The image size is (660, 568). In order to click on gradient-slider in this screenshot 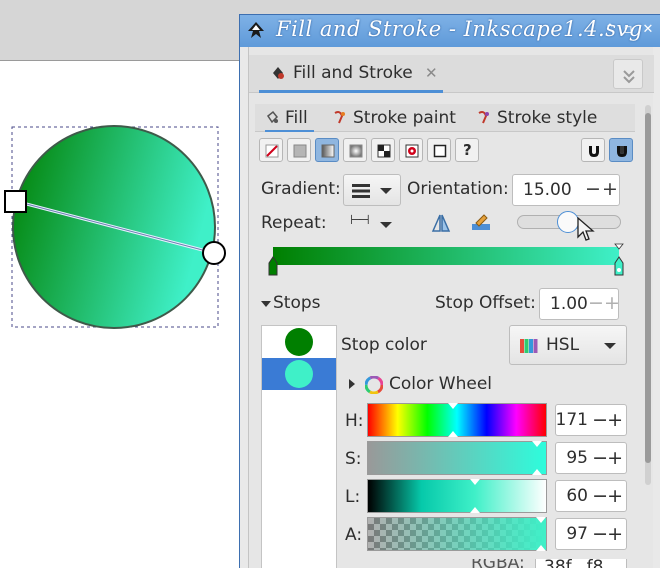, I will do `click(569, 222)`.